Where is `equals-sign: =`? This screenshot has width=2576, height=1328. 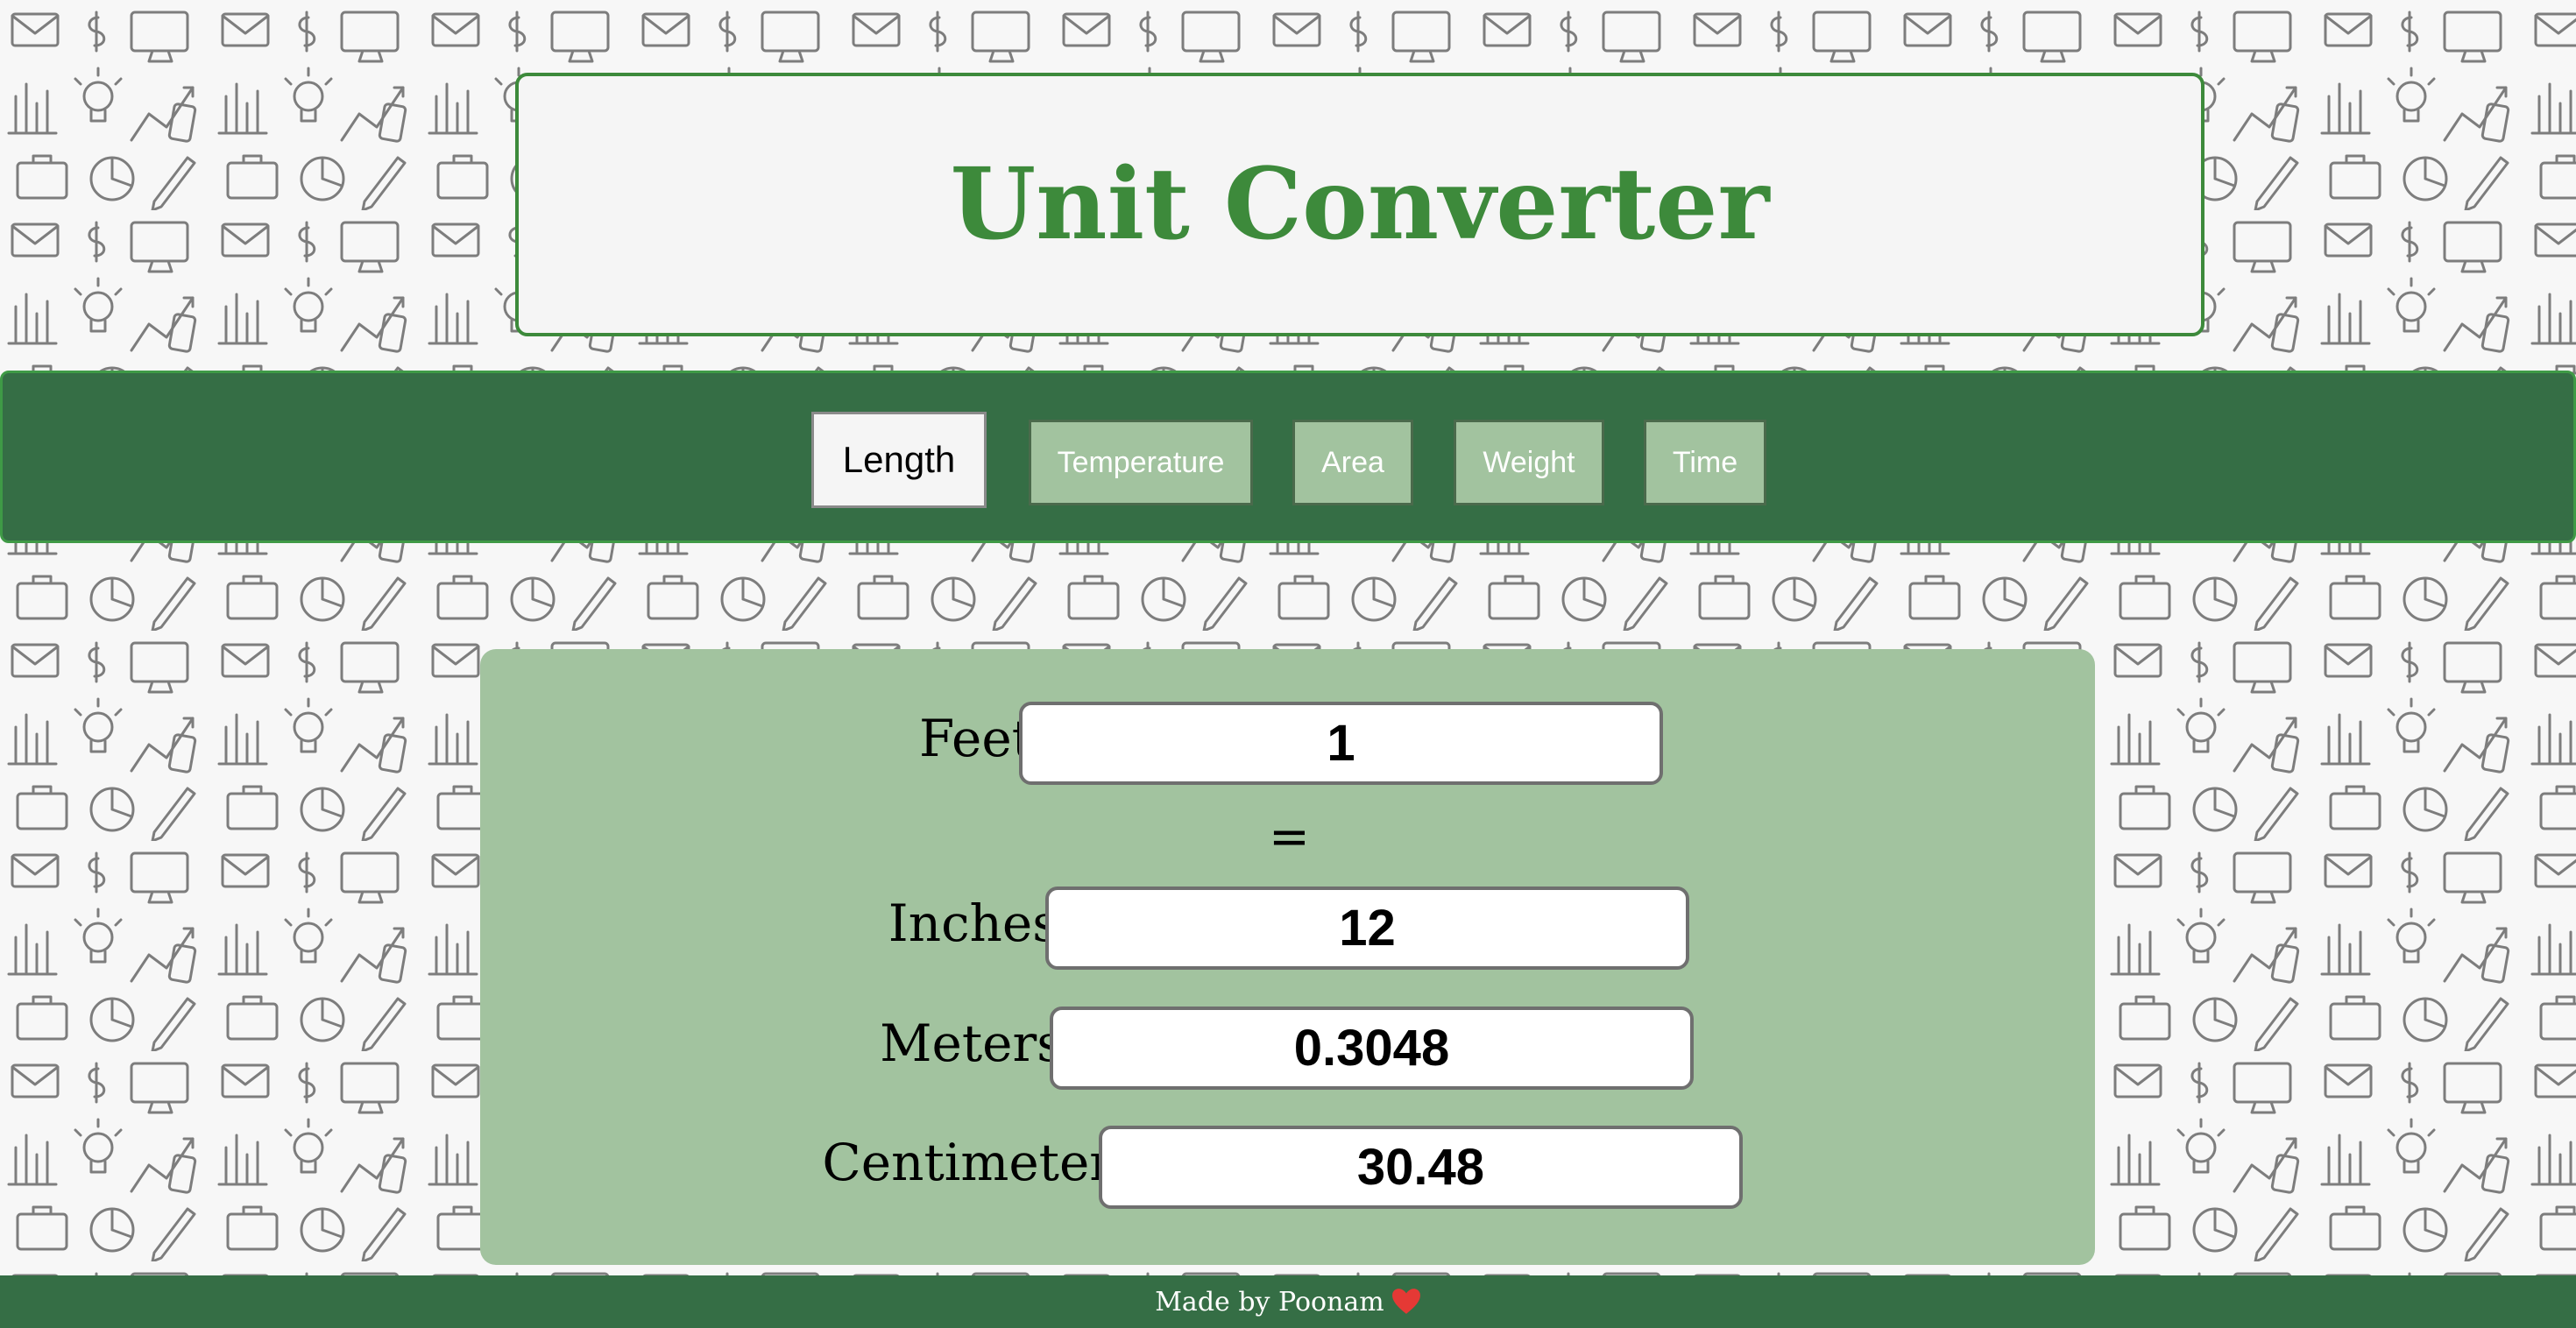
equals-sign: = is located at coordinates (1289, 837).